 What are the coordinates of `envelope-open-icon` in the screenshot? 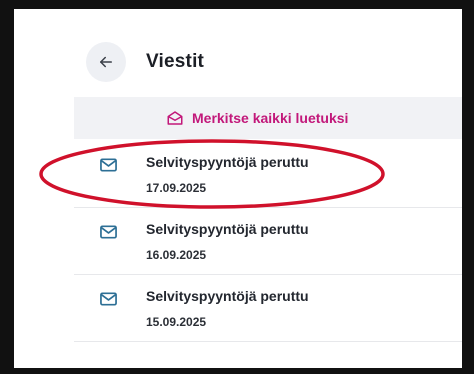 It's located at (175, 118).